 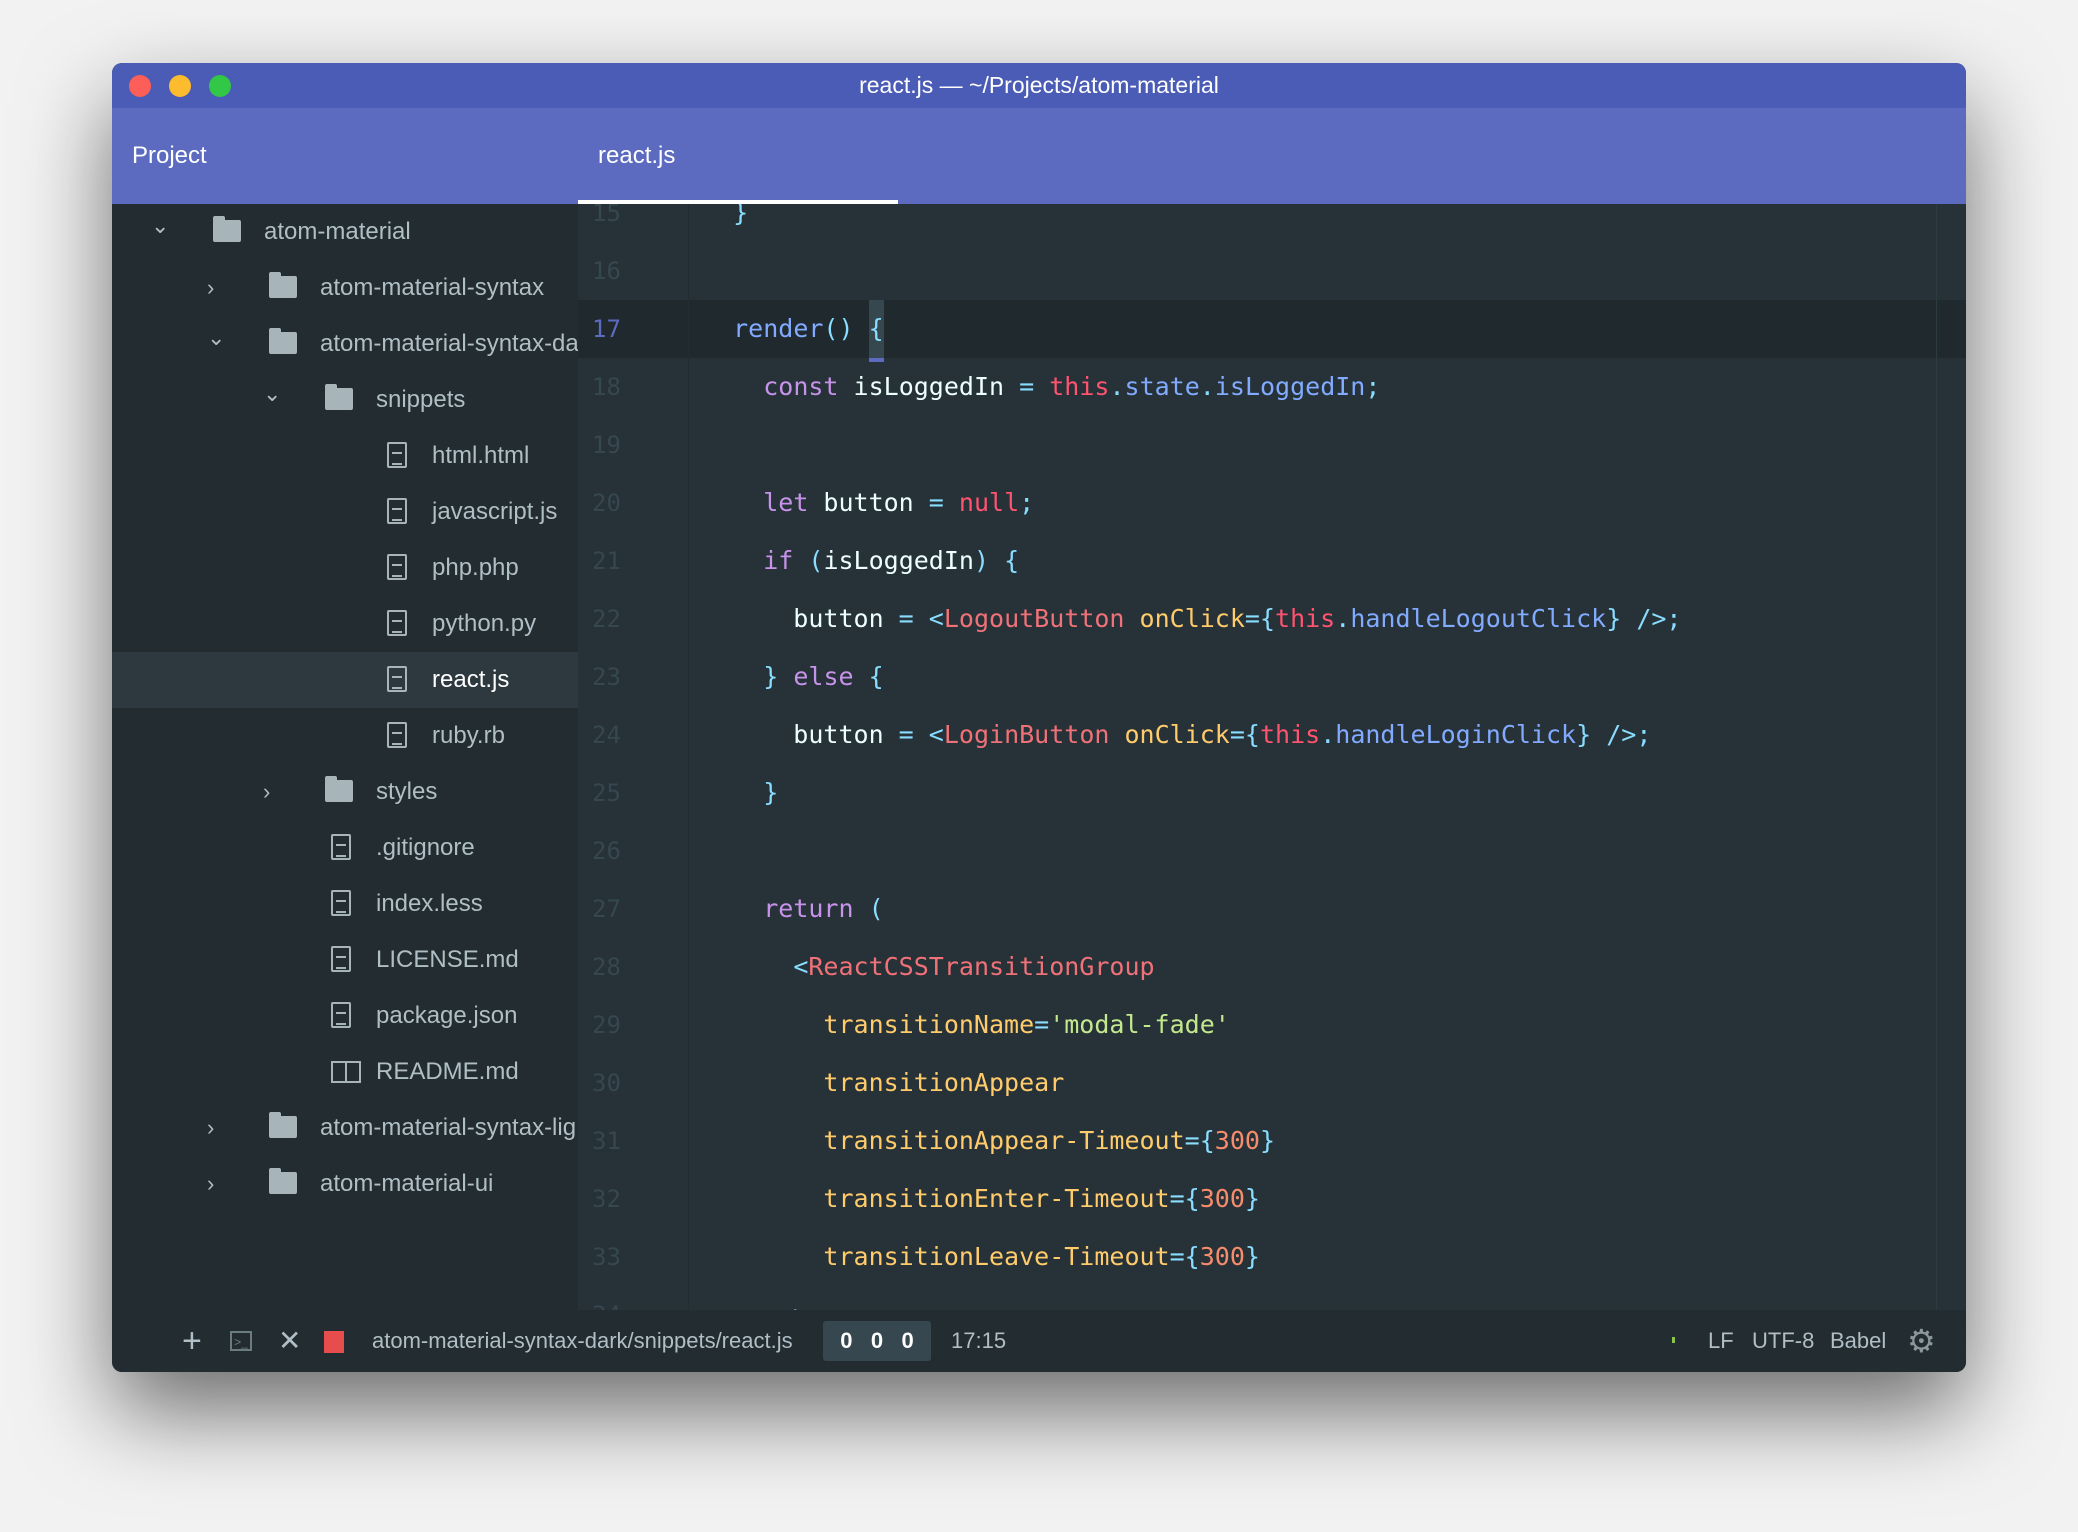 What do you see at coordinates (1272, 677) in the screenshot?
I see `code-line: 23 } else {` at bounding box center [1272, 677].